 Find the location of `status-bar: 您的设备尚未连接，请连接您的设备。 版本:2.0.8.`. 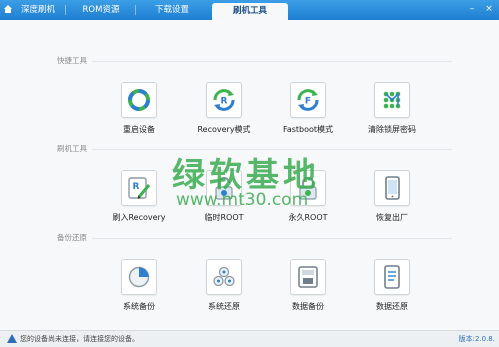

status-bar: 您的设备尚未连接，请连接您的设备。 版本:2.0.8. is located at coordinates (249, 338).